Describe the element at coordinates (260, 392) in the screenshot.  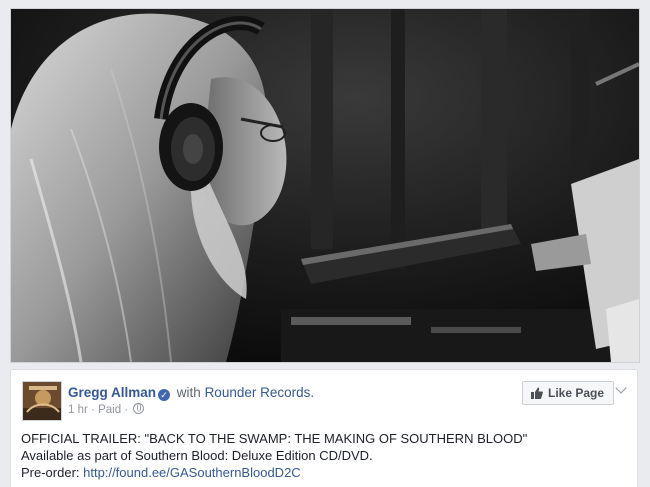
I see `tagged-page-link: Rounder Records.` at that location.